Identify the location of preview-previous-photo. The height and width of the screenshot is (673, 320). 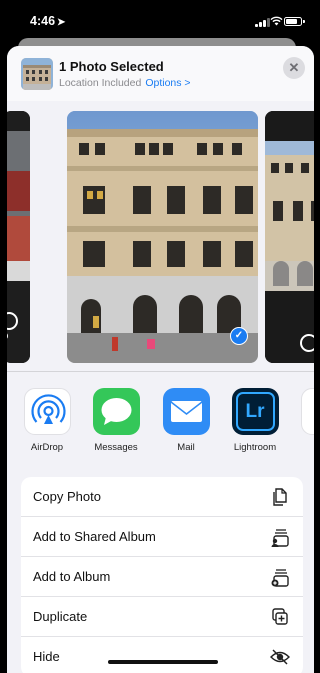
(18, 237).